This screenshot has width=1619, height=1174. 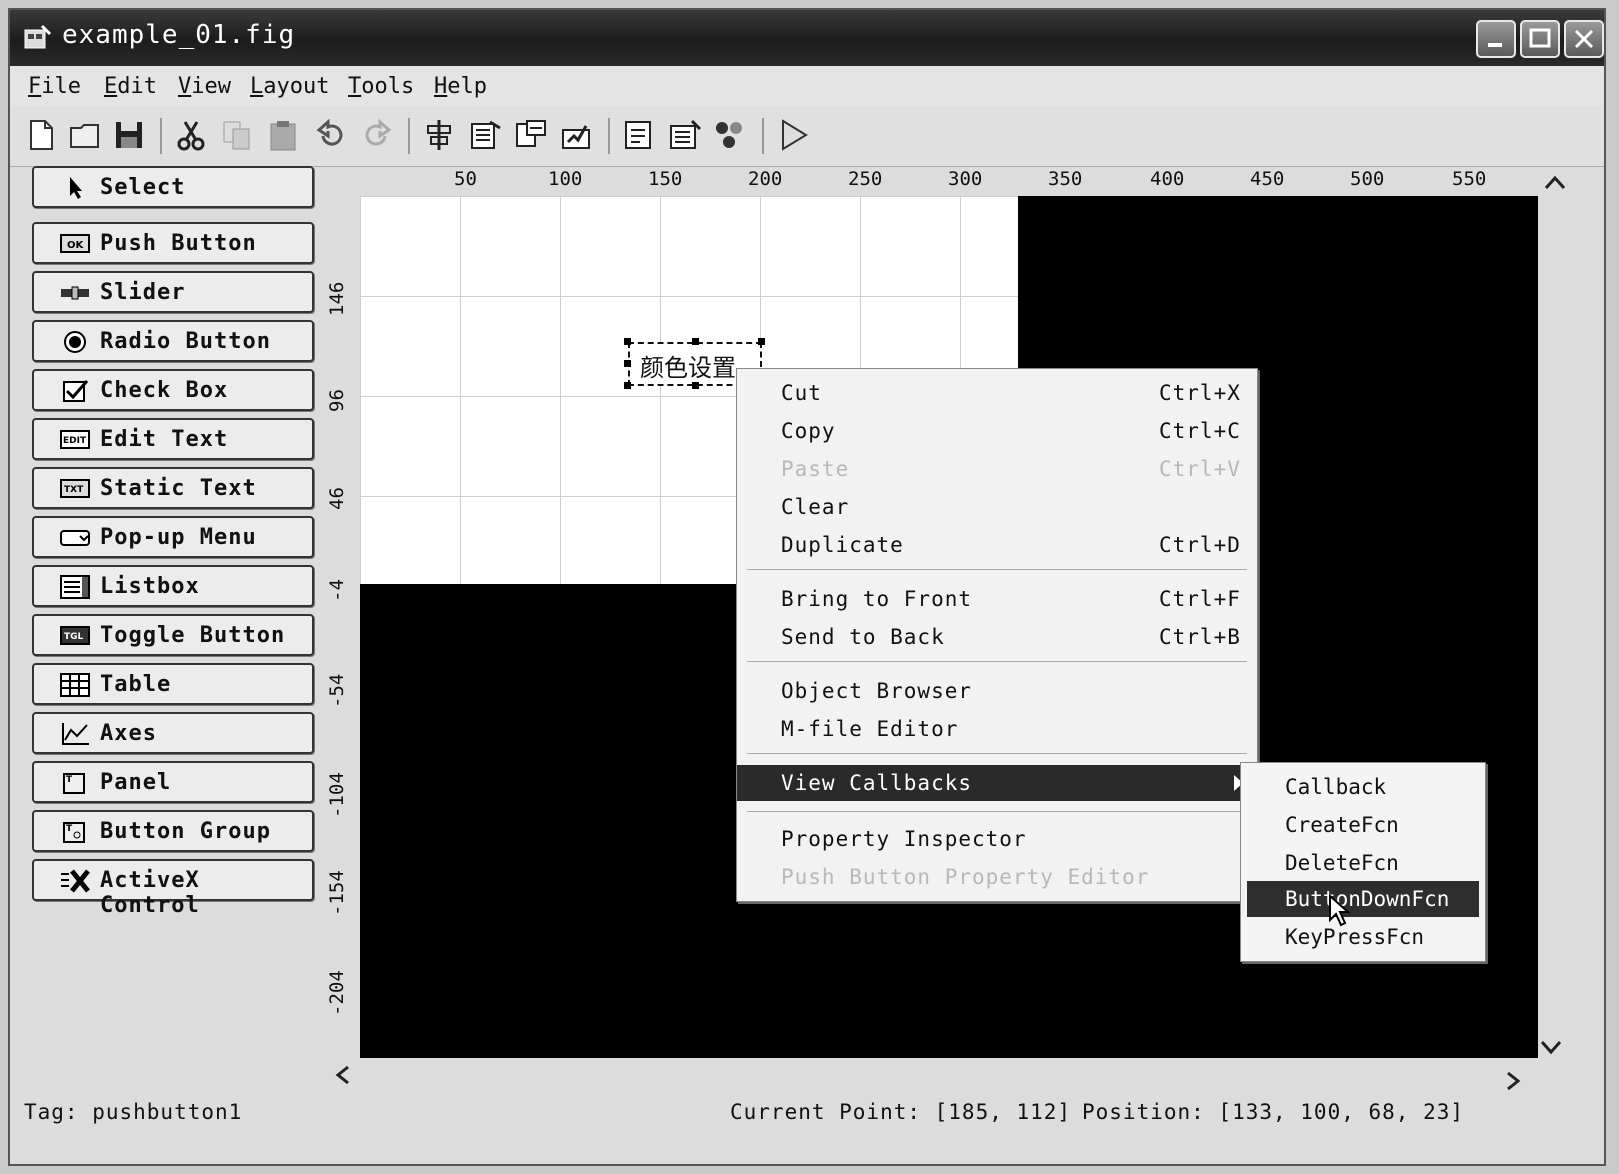 What do you see at coordinates (439, 135) in the screenshot?
I see `align-icon` at bounding box center [439, 135].